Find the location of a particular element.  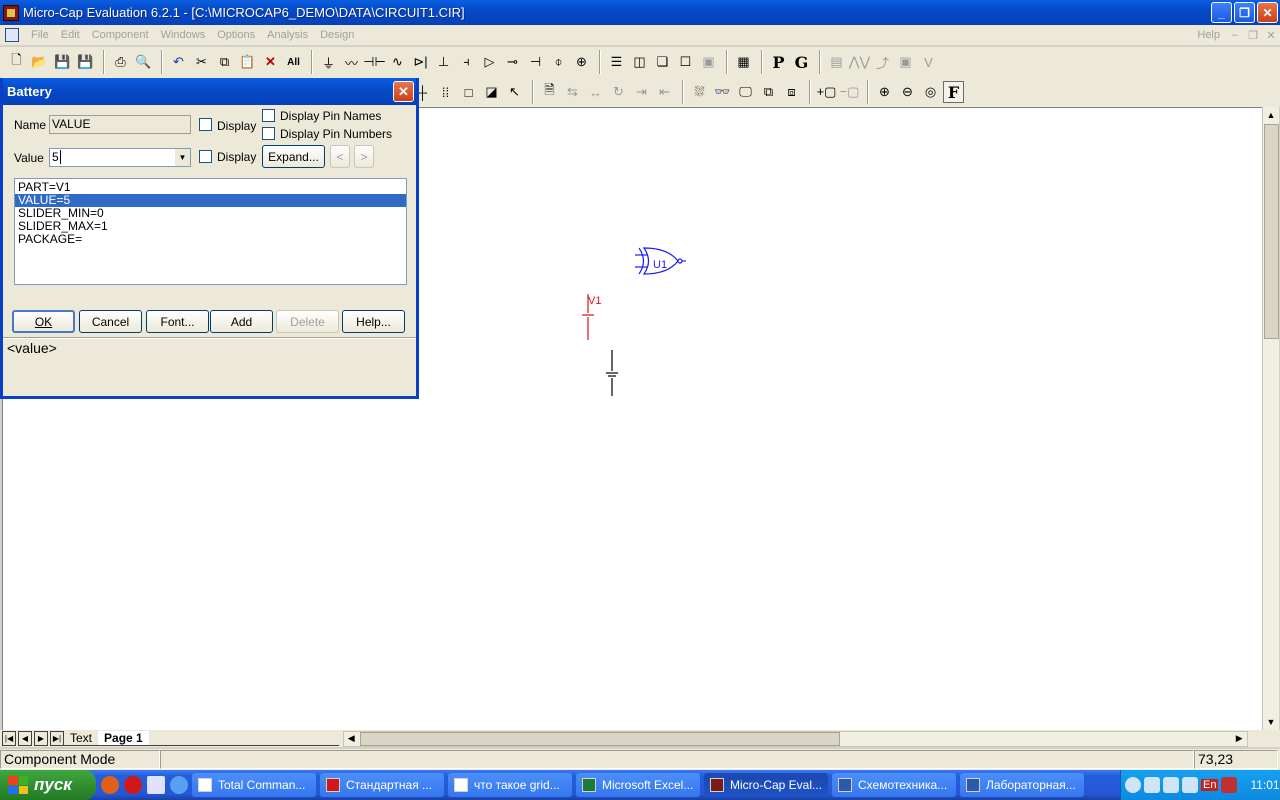

vertical-scrollbar: ▲ ▼ is located at coordinates (1270, 418).